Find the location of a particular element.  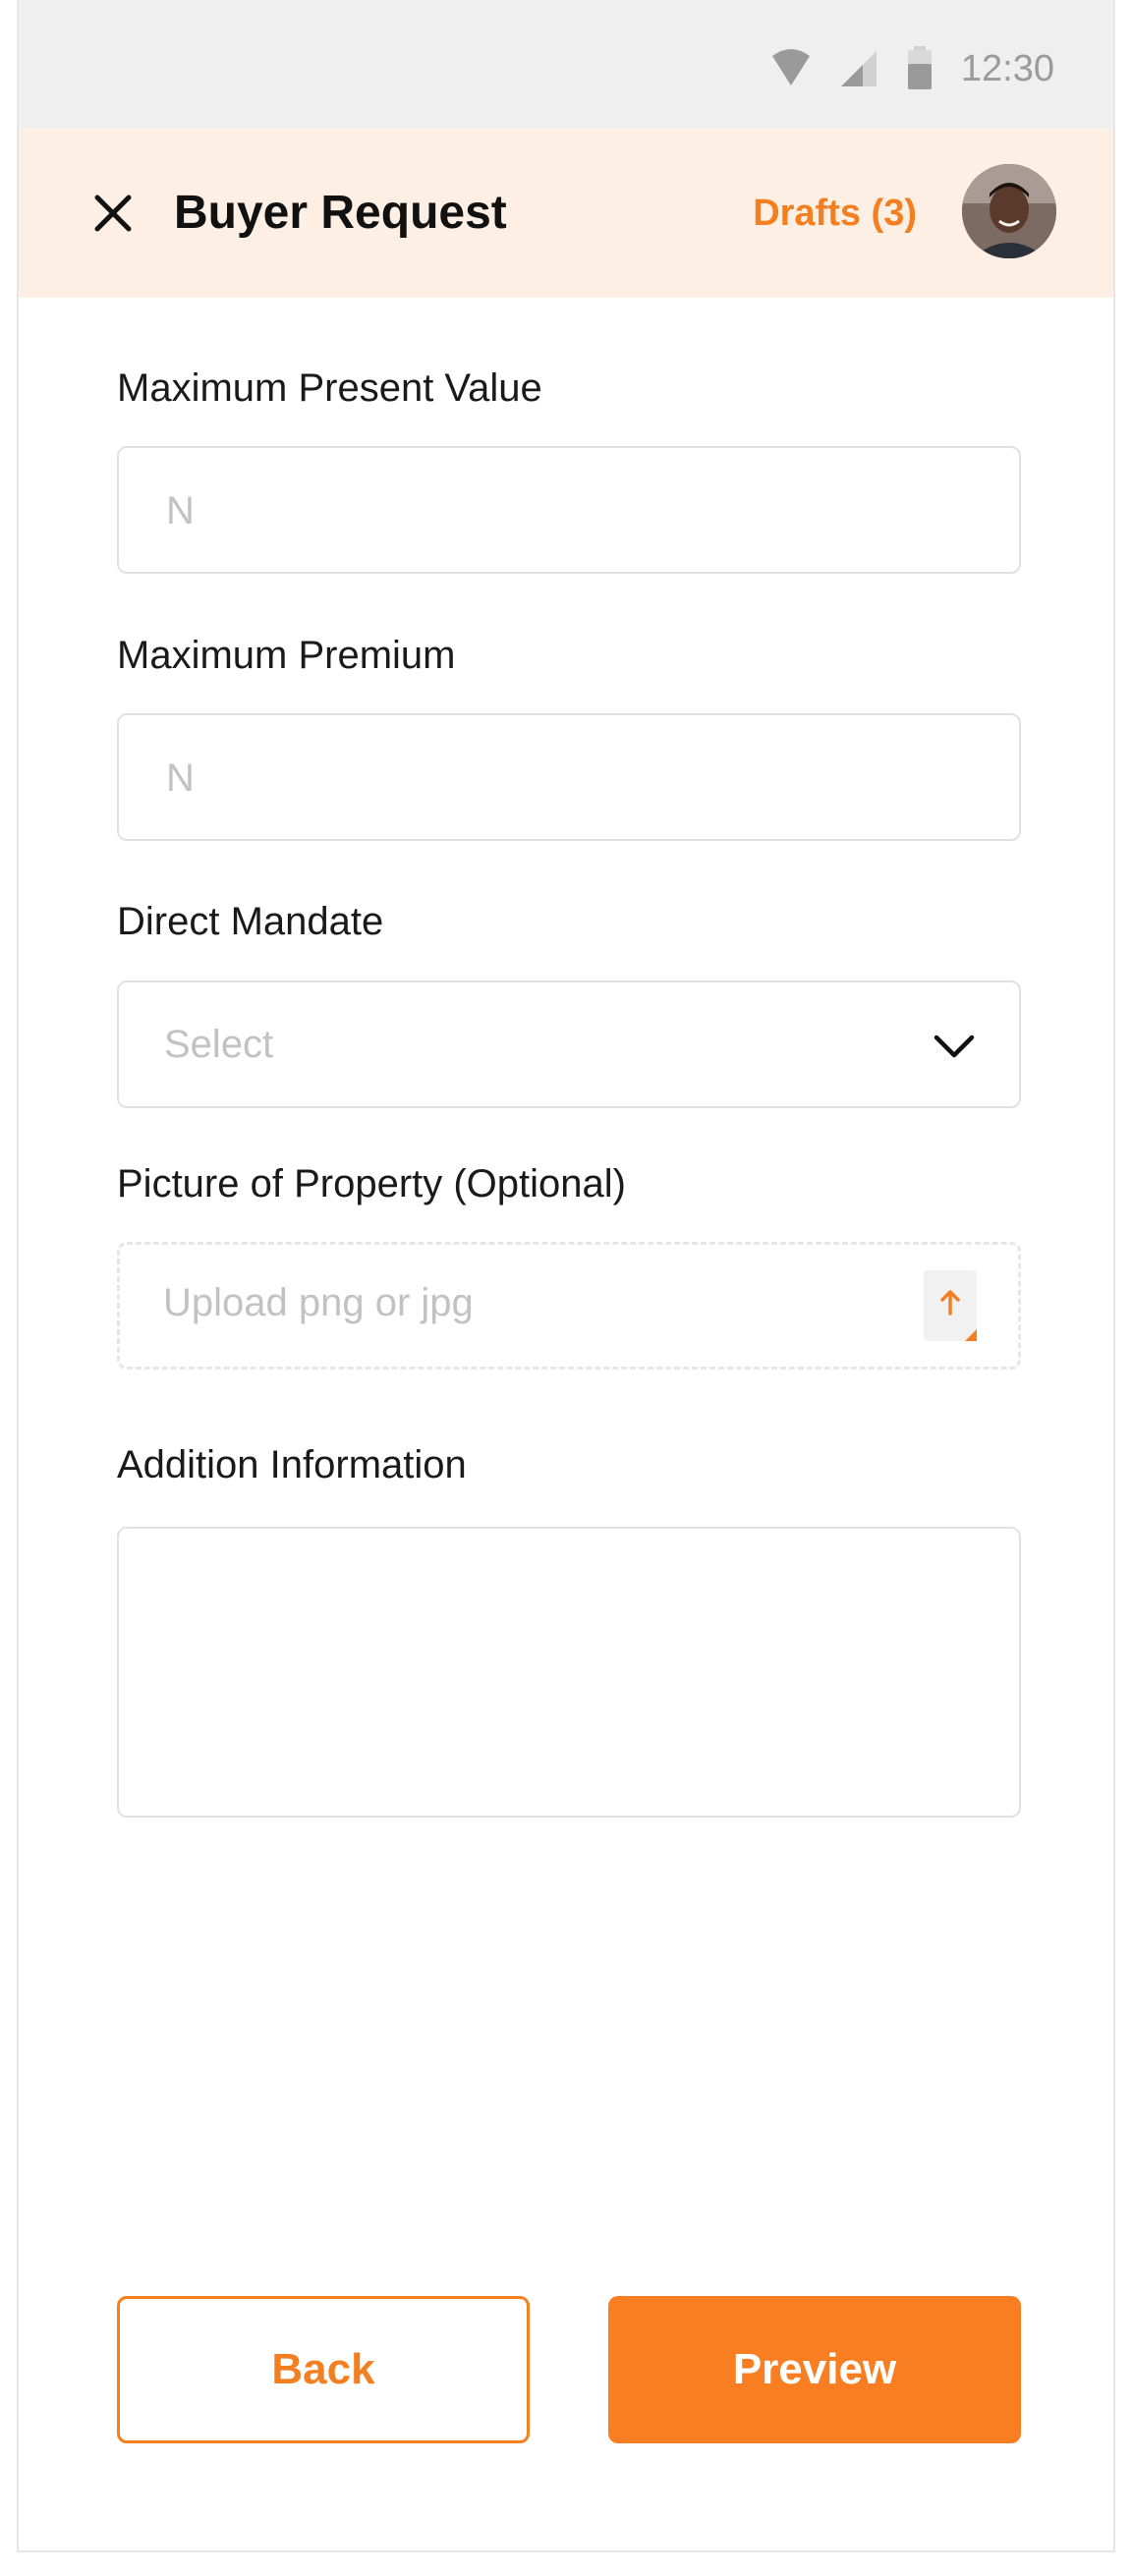

close-button is located at coordinates (113, 213).